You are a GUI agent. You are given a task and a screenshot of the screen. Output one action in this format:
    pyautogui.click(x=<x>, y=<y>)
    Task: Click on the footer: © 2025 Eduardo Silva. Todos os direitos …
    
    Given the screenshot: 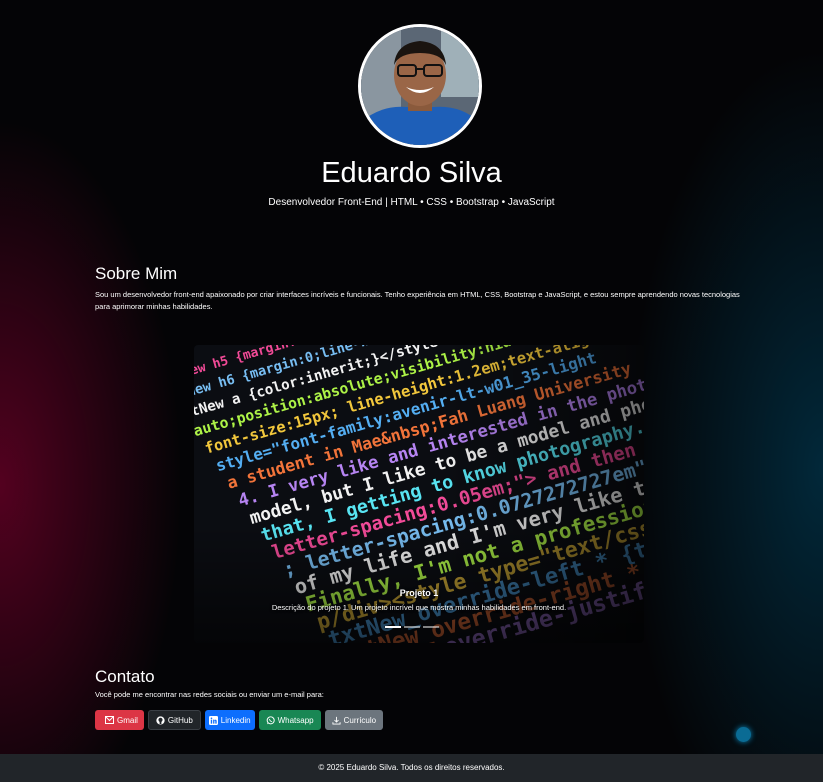 What is the action you would take?
    pyautogui.click(x=411, y=768)
    